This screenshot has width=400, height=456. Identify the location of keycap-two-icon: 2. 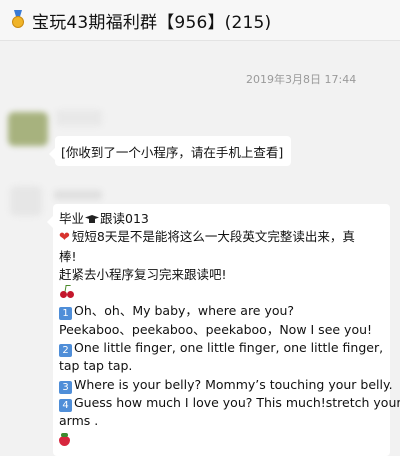
(65, 351).